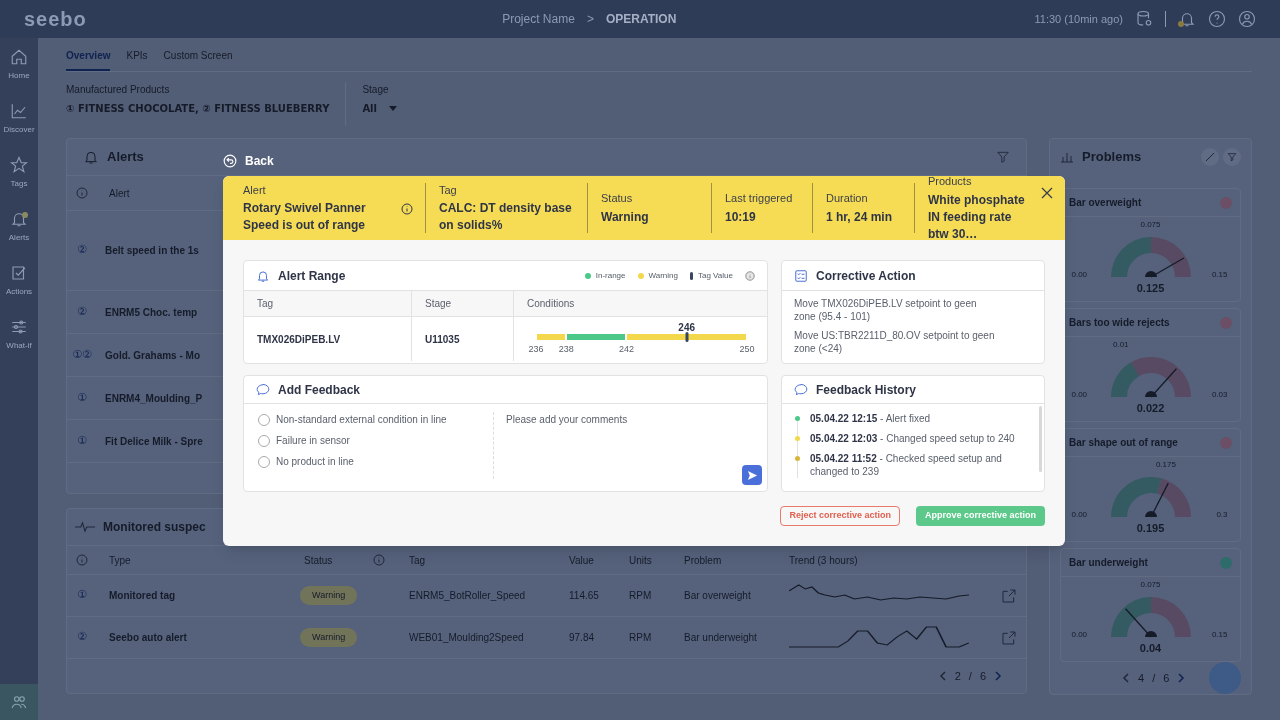 Image resolution: width=1280 pixels, height=720 pixels. I want to click on column-header: Alert, so click(113, 193).